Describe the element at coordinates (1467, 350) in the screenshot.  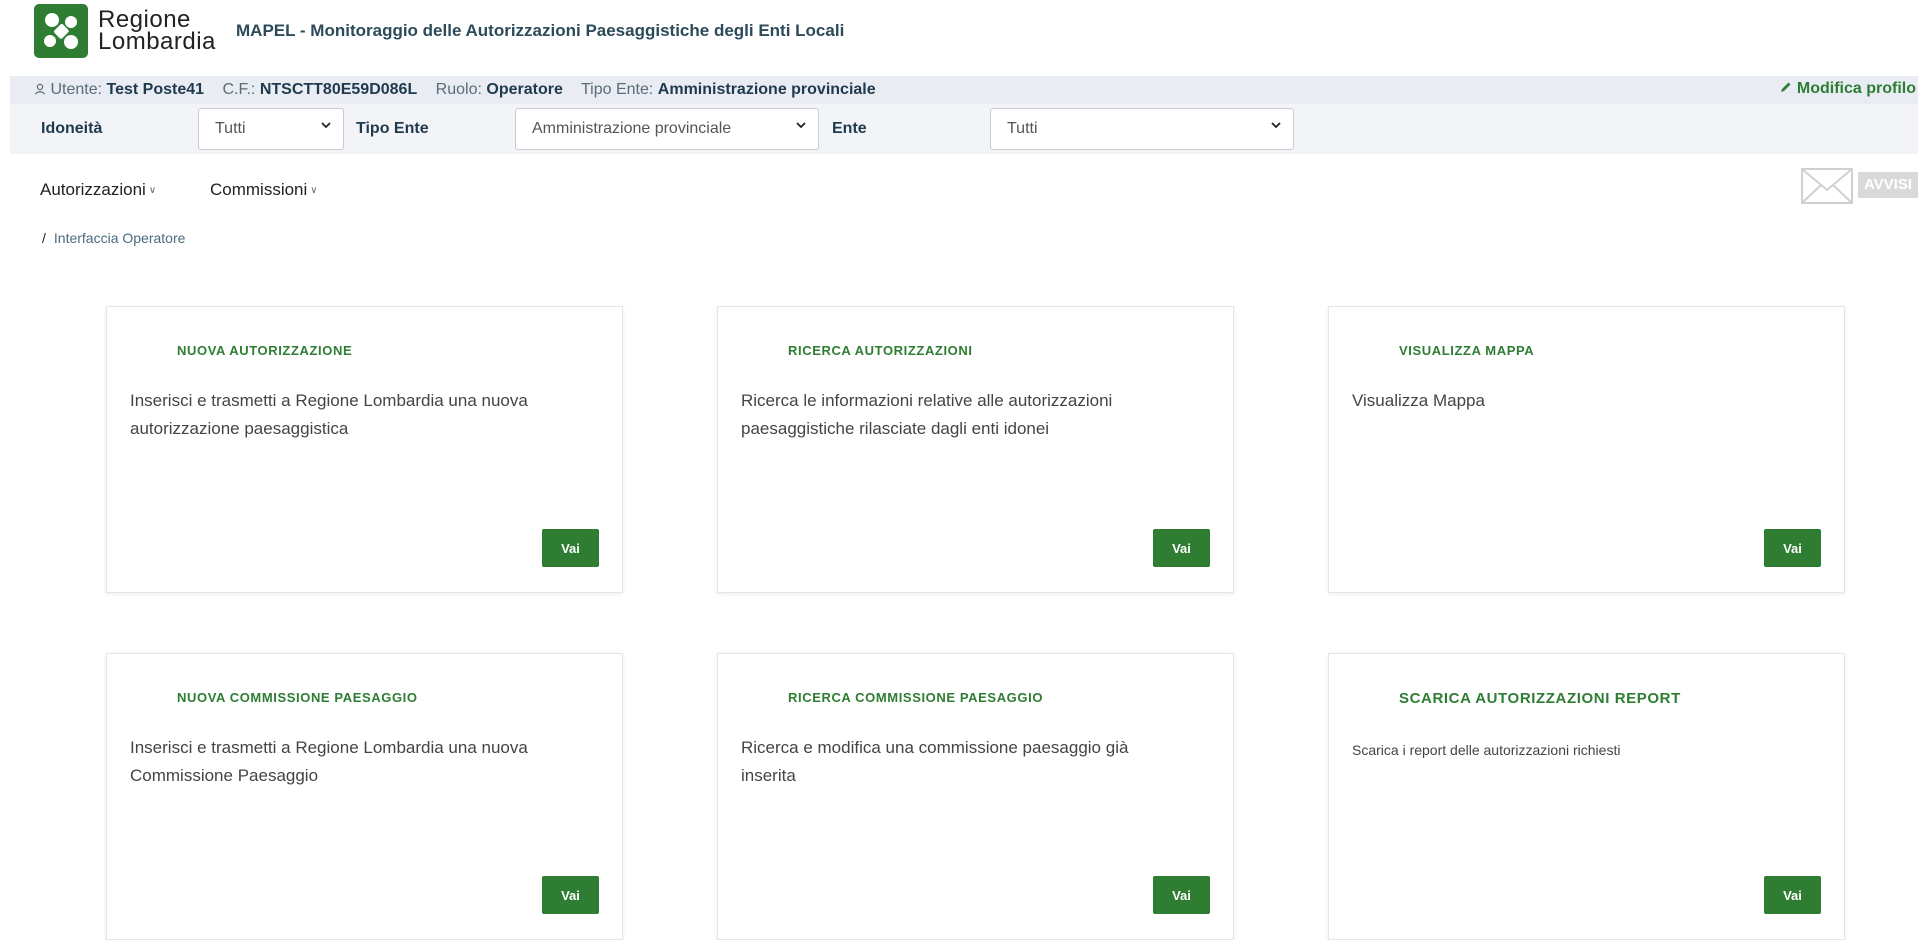
I see `card-title: VISUALIZZA MAPPA` at that location.